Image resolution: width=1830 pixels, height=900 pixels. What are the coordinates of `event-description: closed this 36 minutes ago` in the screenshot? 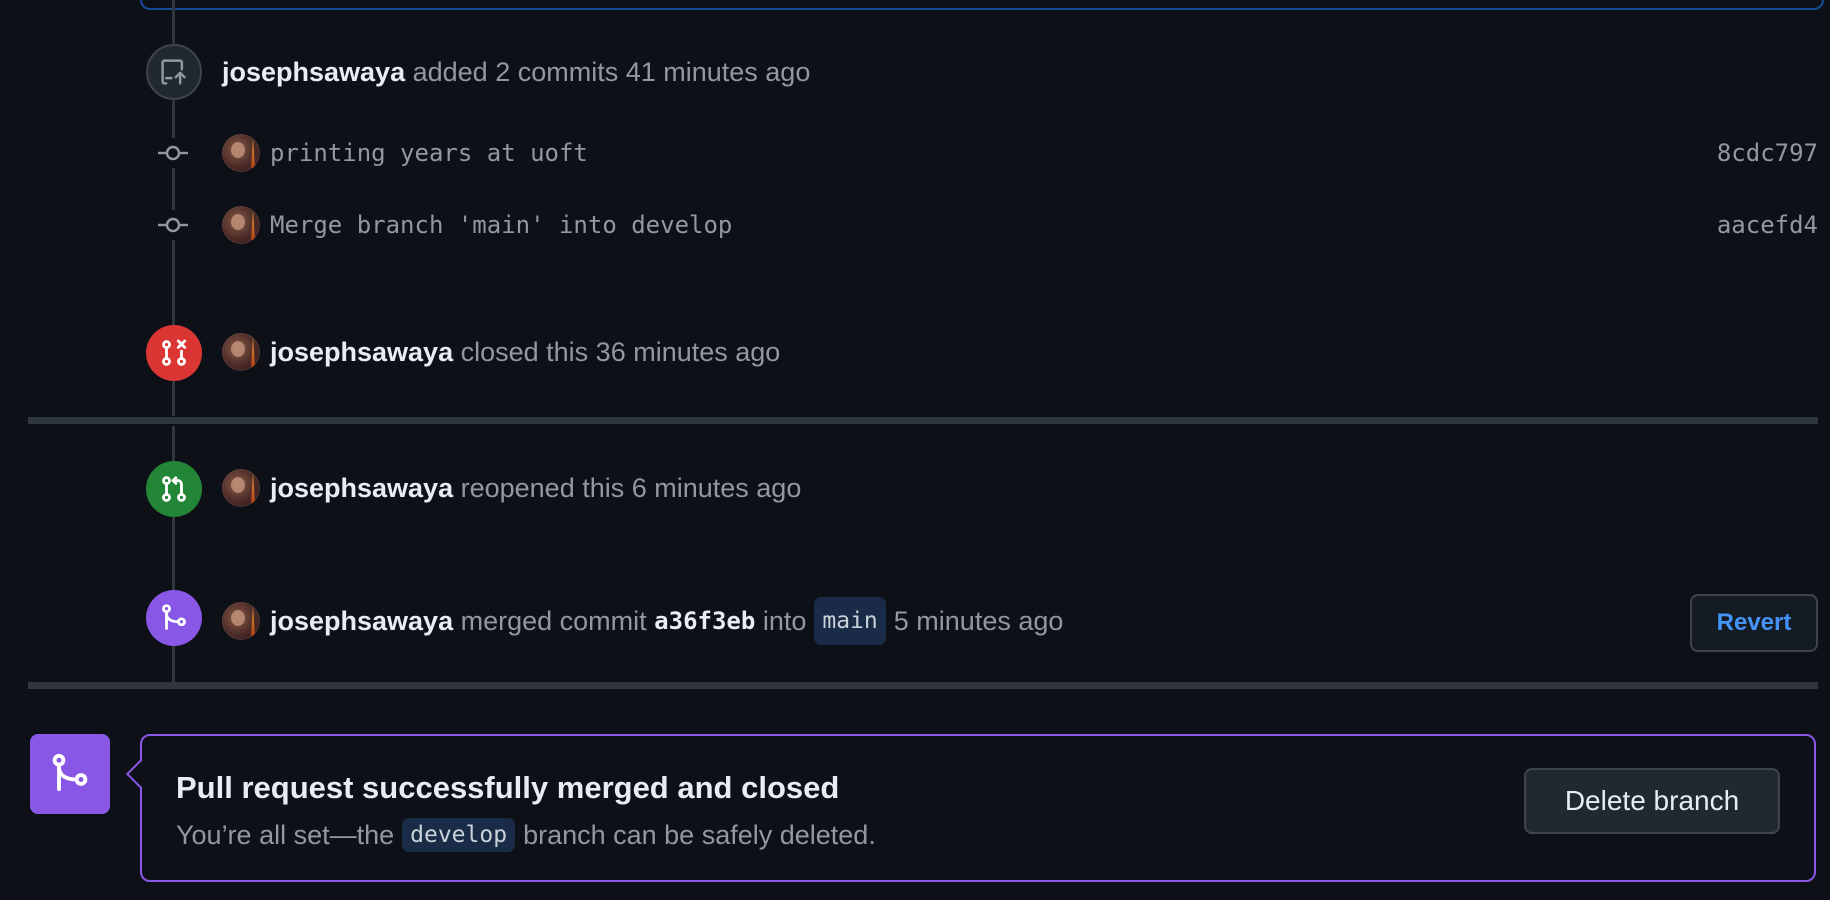 It's located at (620, 352).